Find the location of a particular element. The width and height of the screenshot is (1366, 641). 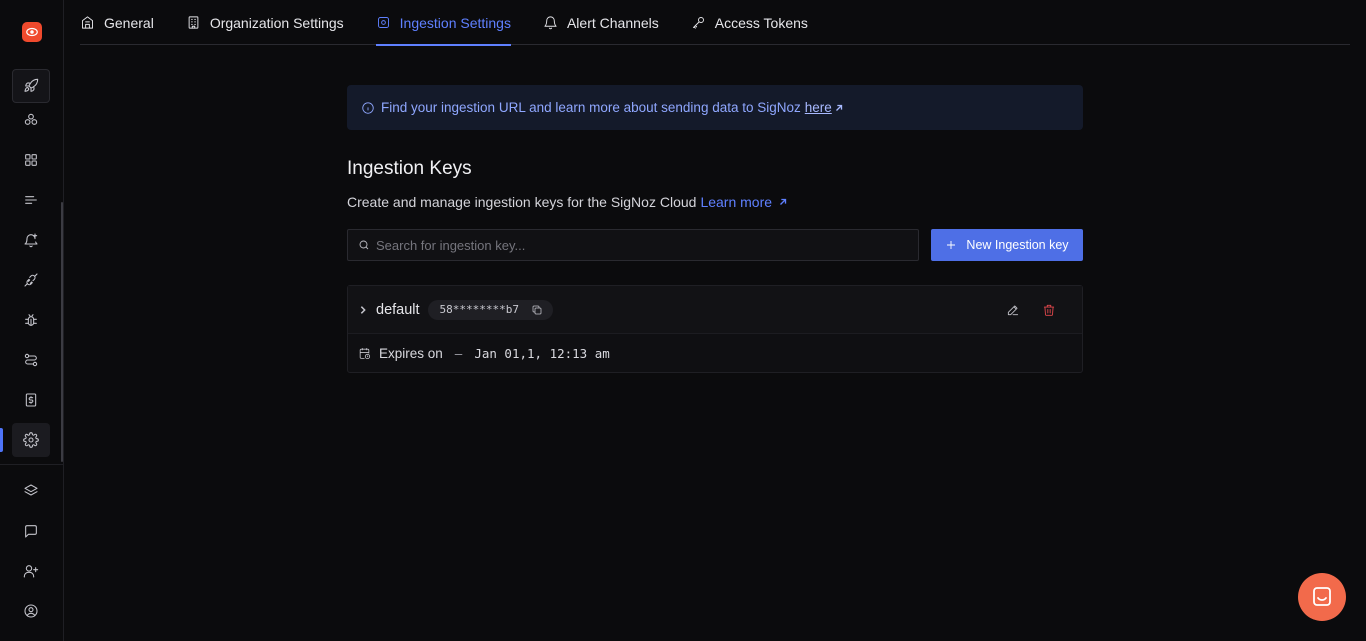

plug-icon is located at coordinates (31, 280).